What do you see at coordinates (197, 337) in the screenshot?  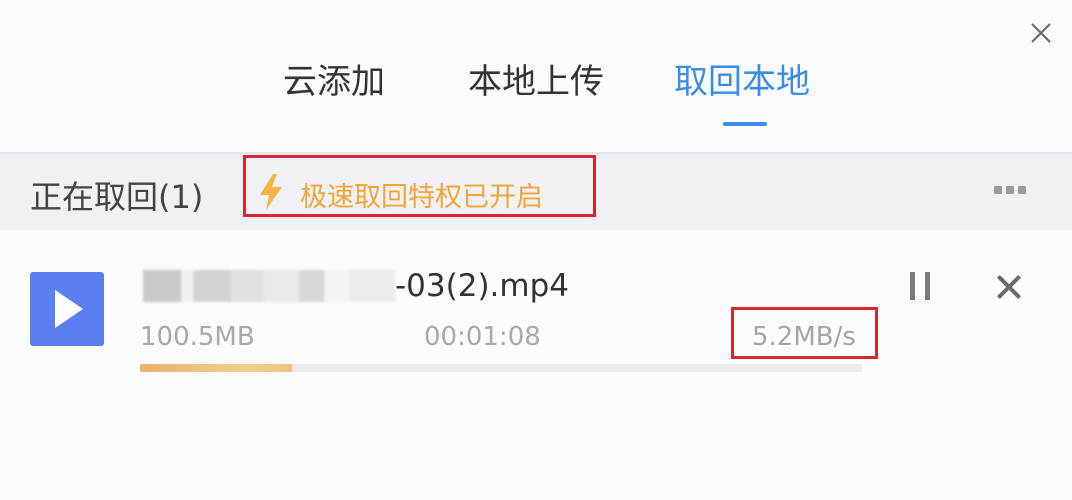 I see `file-size: 100.5MB` at bounding box center [197, 337].